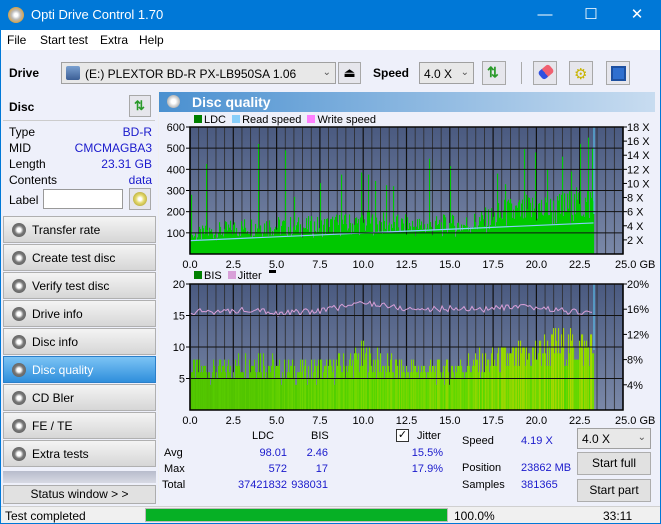 This screenshot has width=661, height=524. What do you see at coordinates (79, 229) in the screenshot?
I see `nav-transfer-rate: Transfer rate` at bounding box center [79, 229].